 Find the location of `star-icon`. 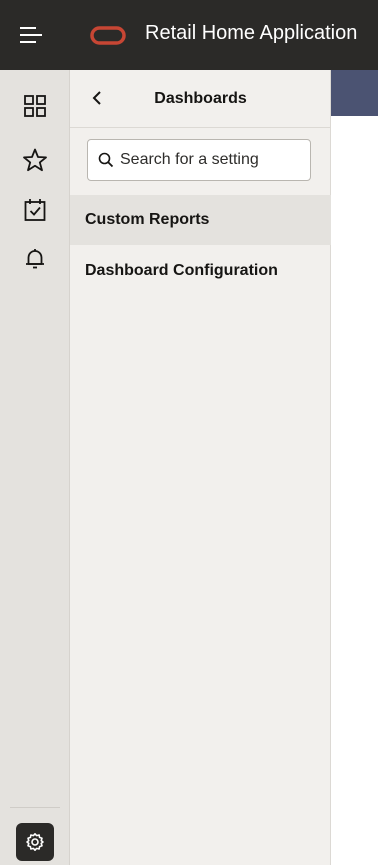

star-icon is located at coordinates (35, 160).